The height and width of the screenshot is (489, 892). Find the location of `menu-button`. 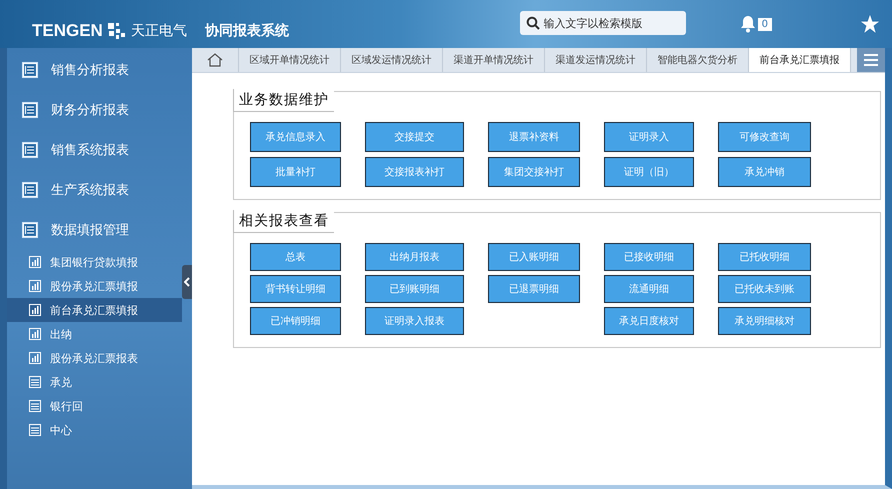

menu-button is located at coordinates (871, 60).